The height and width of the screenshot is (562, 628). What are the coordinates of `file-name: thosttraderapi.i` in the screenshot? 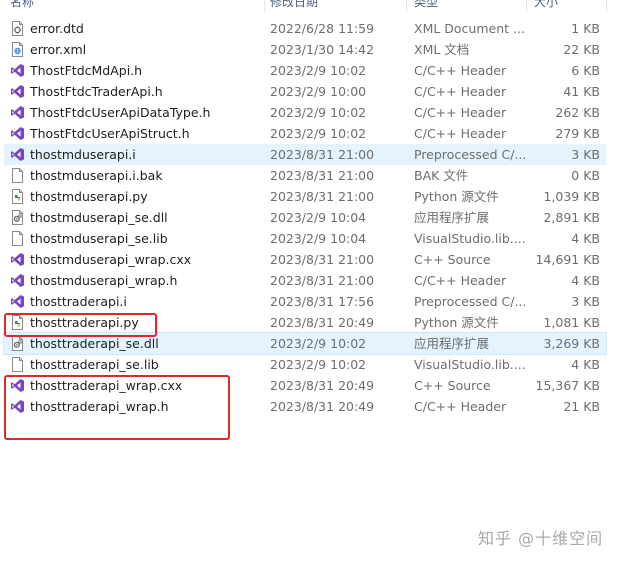 It's located at (78, 301).